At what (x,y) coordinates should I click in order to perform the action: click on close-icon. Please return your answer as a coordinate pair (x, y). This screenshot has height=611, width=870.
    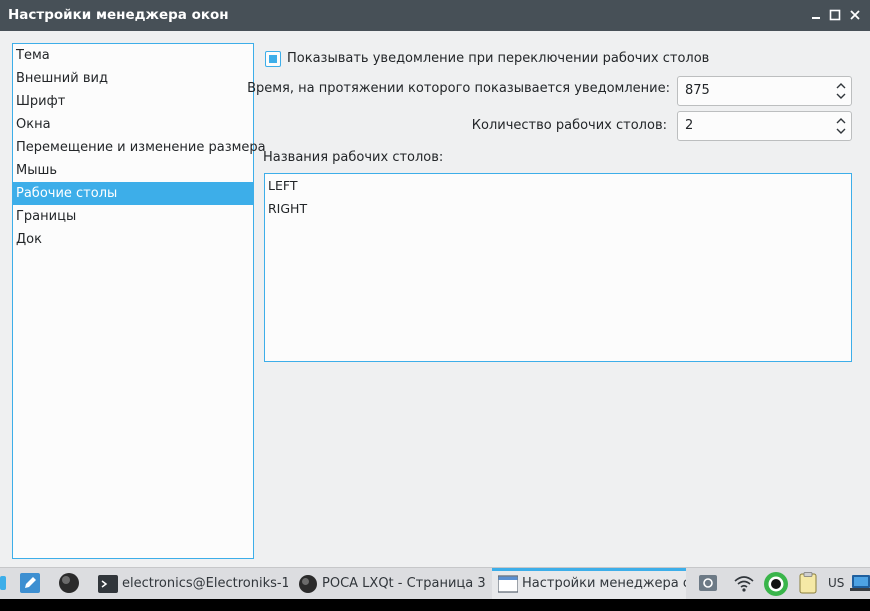
    Looking at the image, I should click on (855, 15).